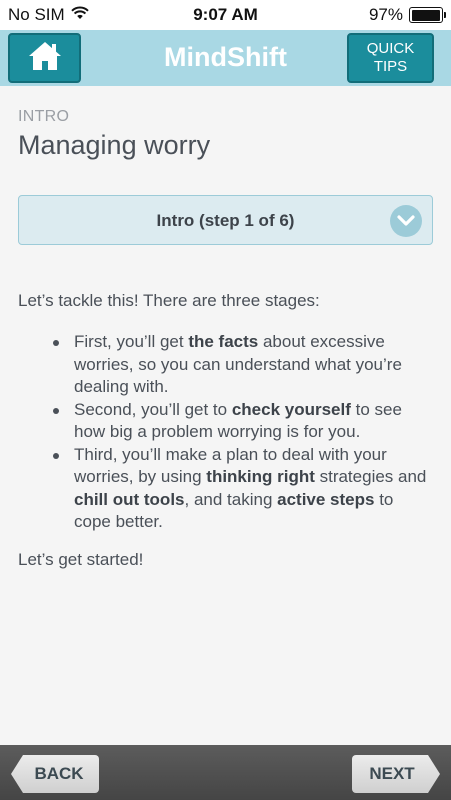 Image resolution: width=451 pixels, height=800 pixels. I want to click on home-icon, so click(45, 58).